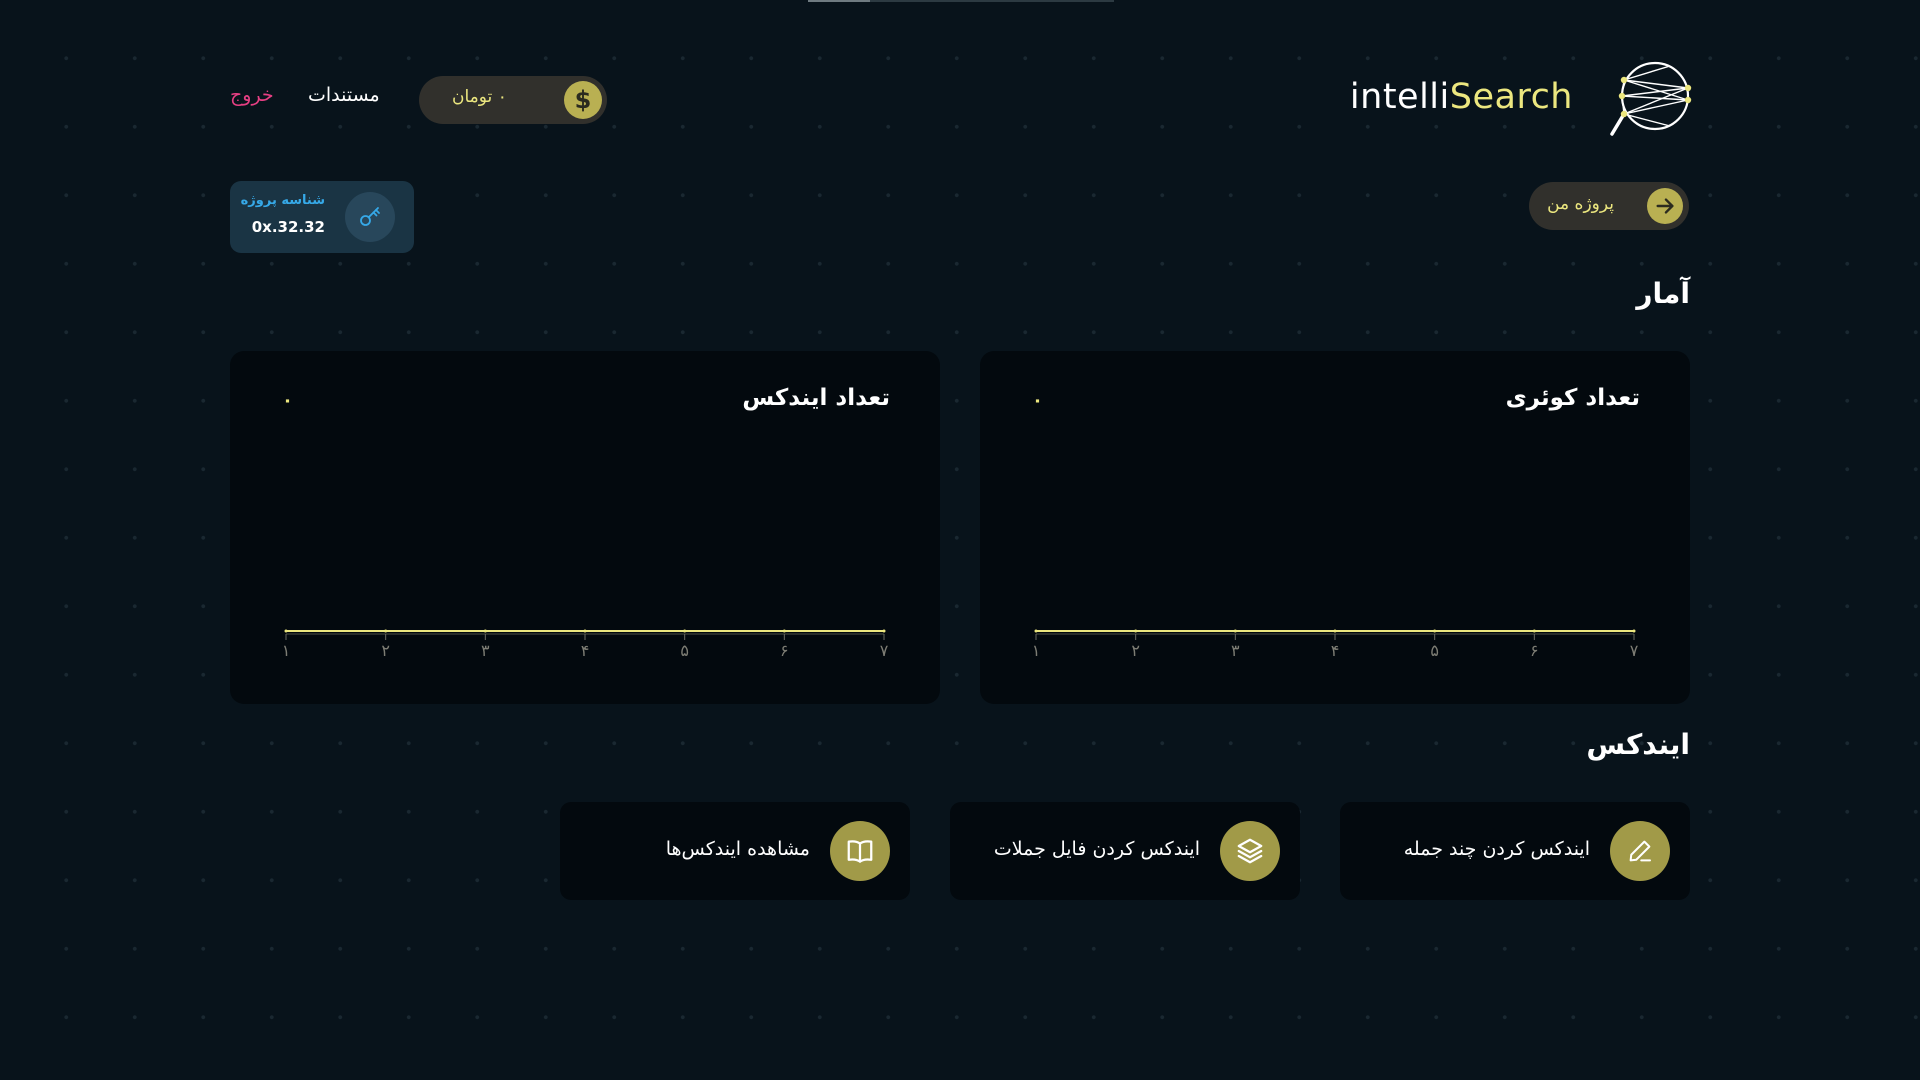 This screenshot has height=1080, width=1920. I want to click on stats-section-title: آمار, so click(1663, 293).